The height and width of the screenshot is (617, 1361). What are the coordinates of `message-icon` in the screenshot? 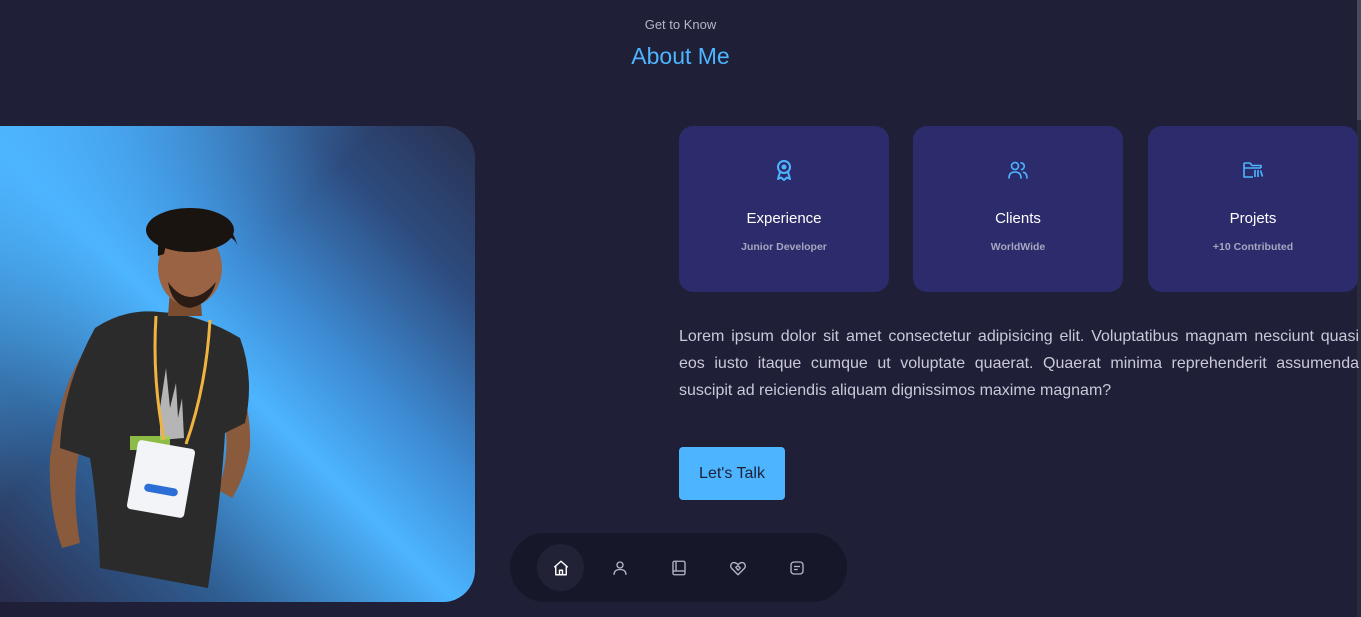 It's located at (796, 567).